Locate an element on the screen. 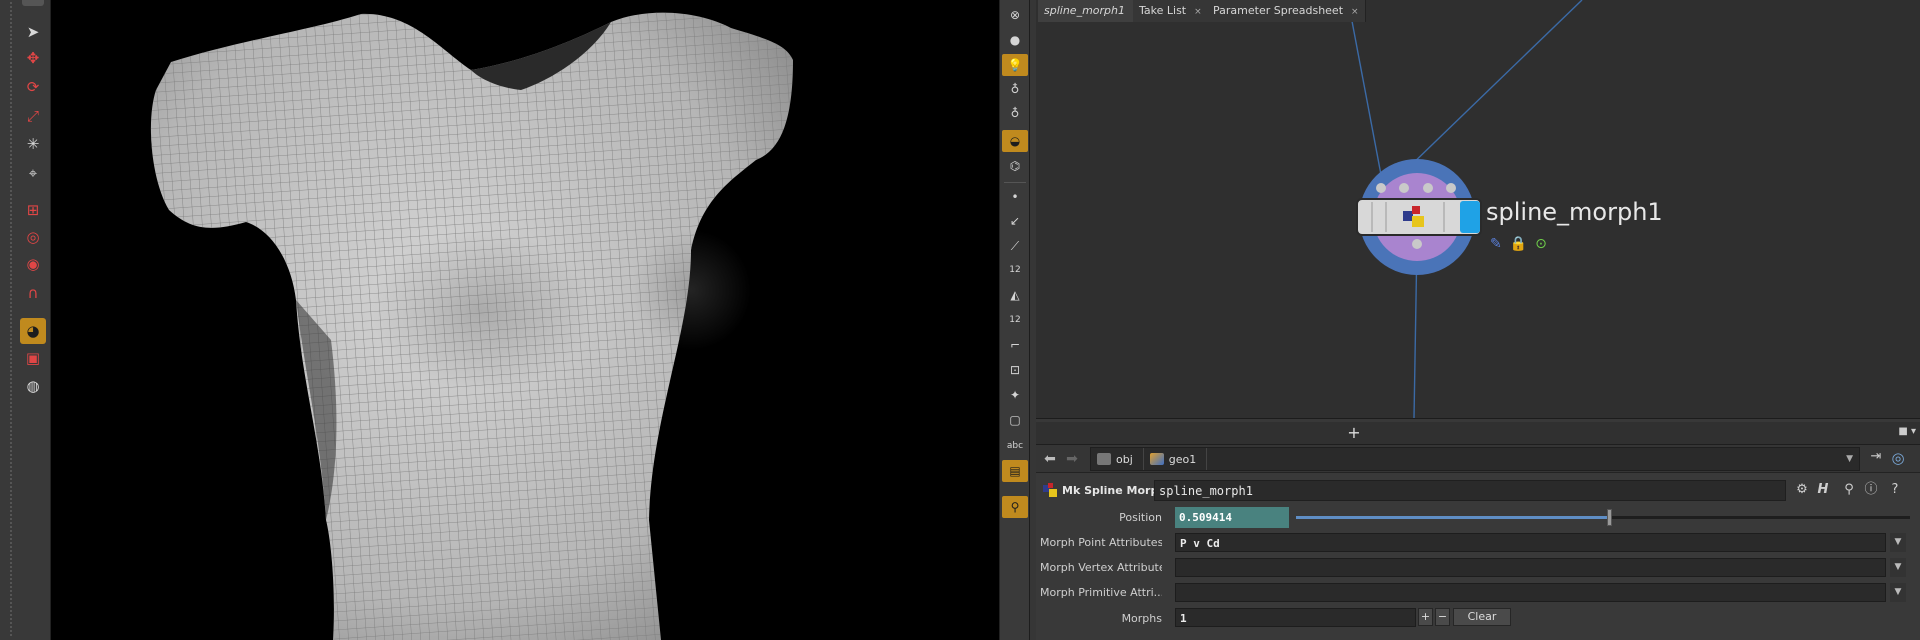 The height and width of the screenshot is (640, 1920). primitive-number-icon: 12 is located at coordinates (1015, 320).